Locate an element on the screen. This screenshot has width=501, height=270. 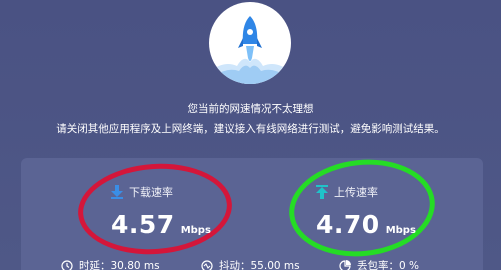
upload-header: 上传速率 is located at coordinates (386, 192).